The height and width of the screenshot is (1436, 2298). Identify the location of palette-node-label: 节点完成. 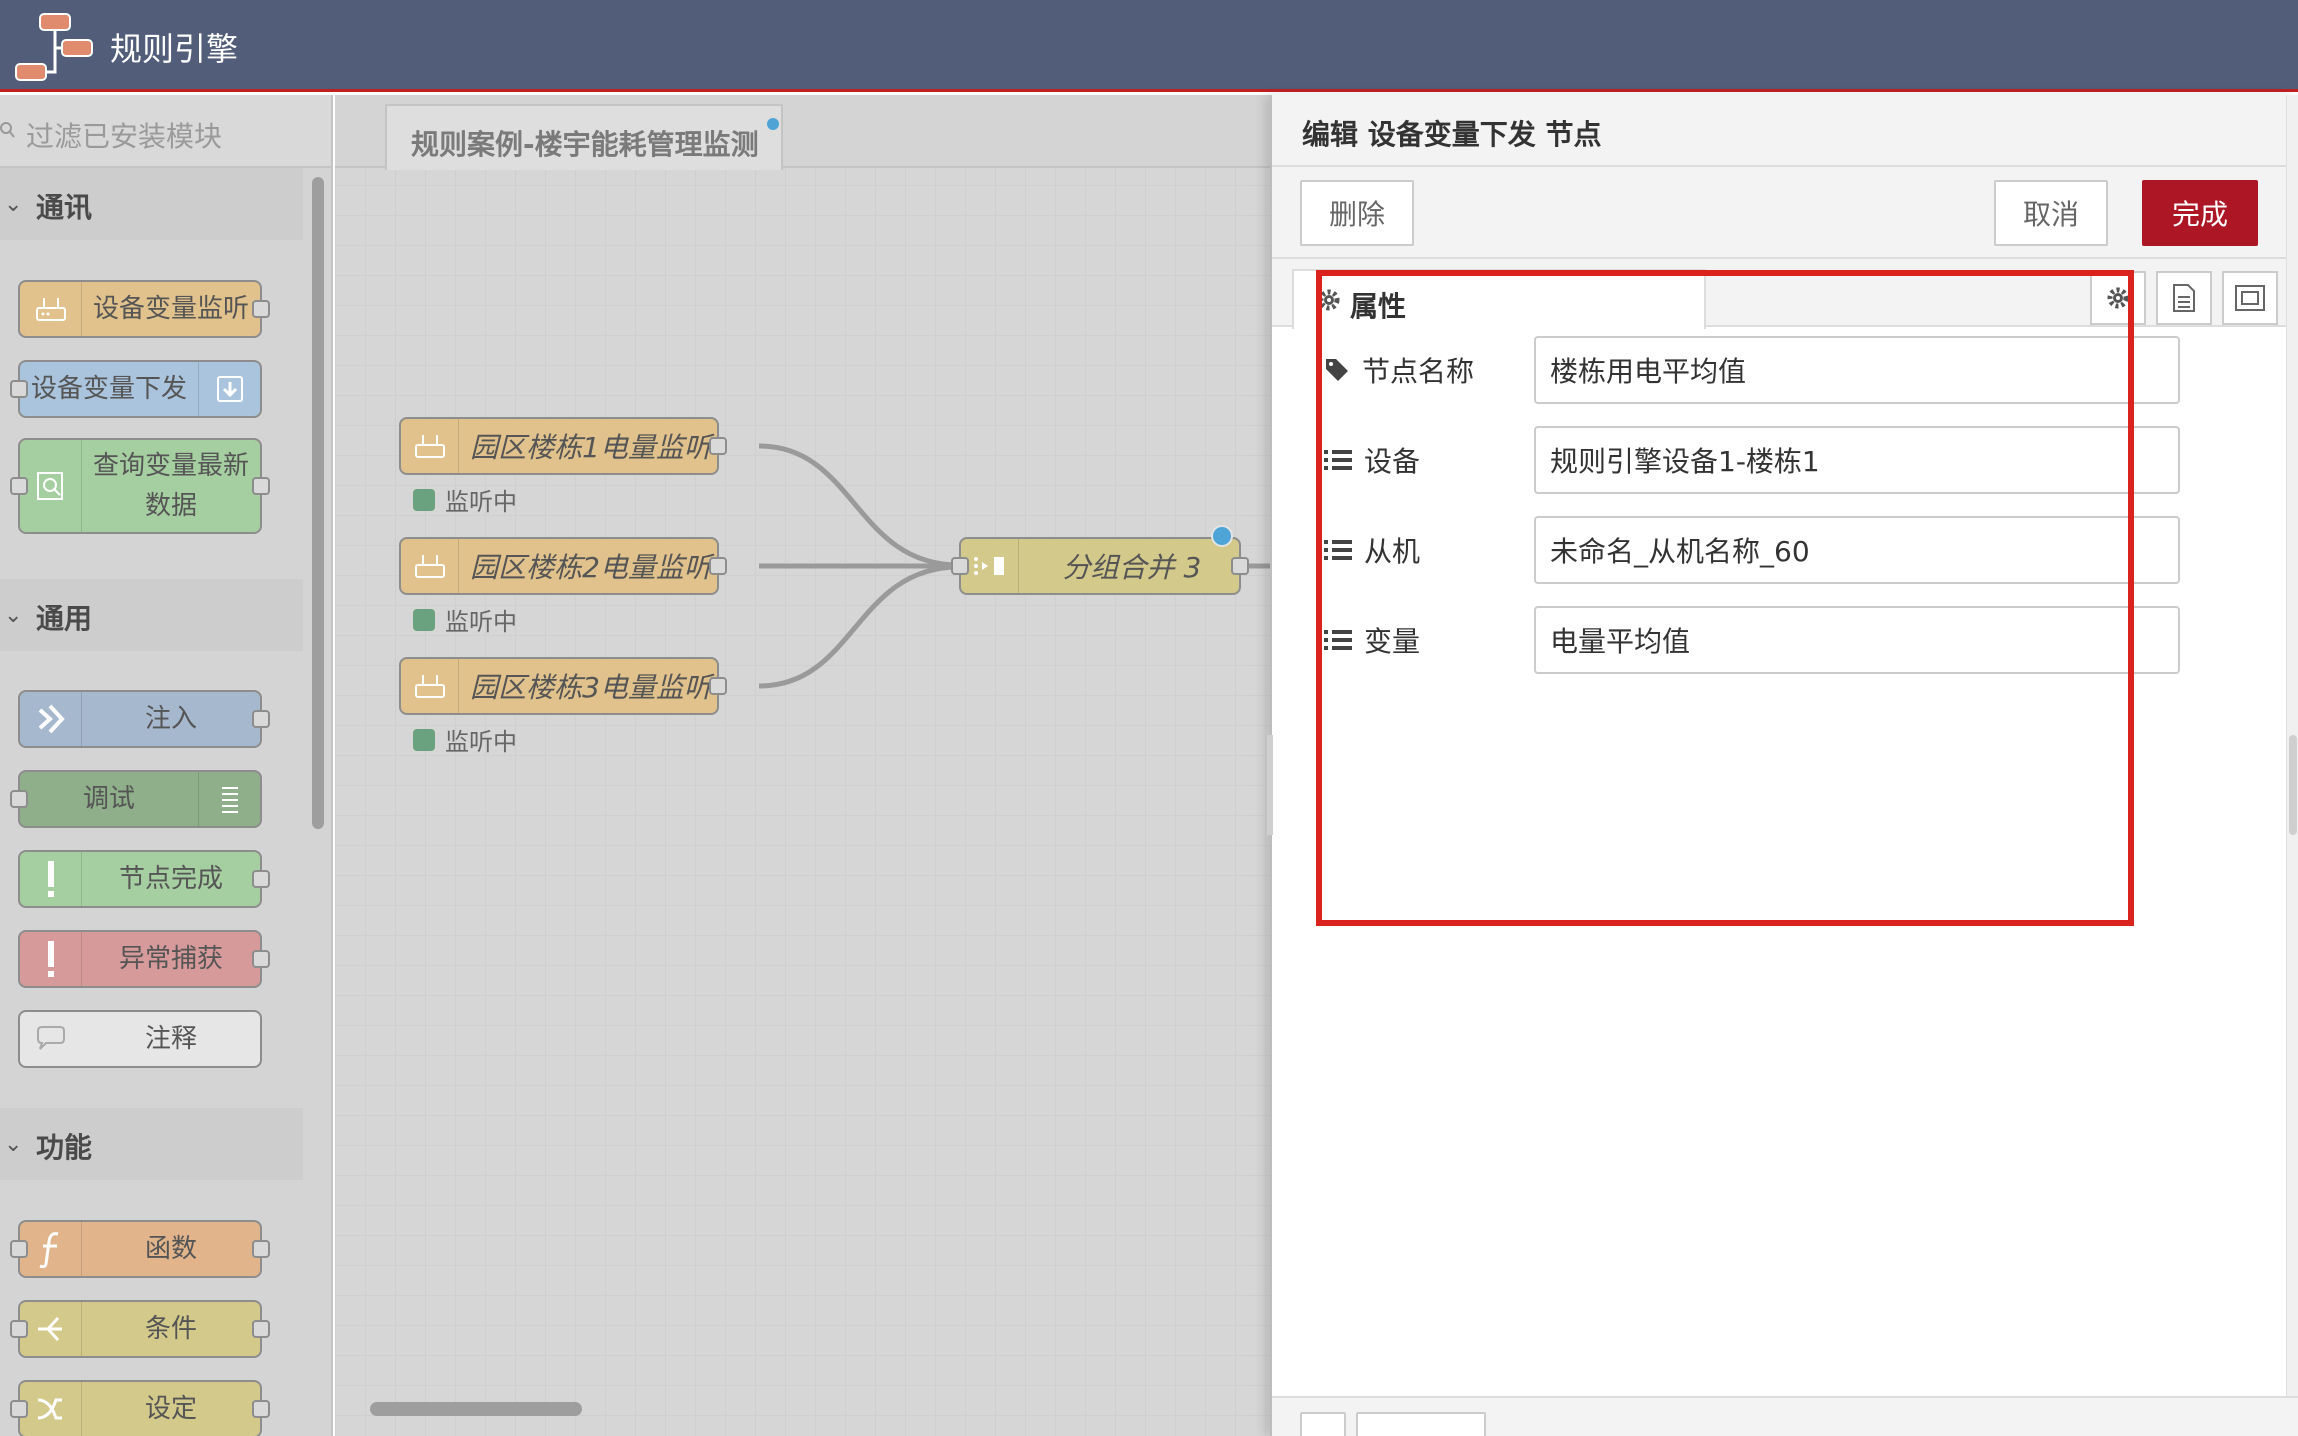
(170, 879).